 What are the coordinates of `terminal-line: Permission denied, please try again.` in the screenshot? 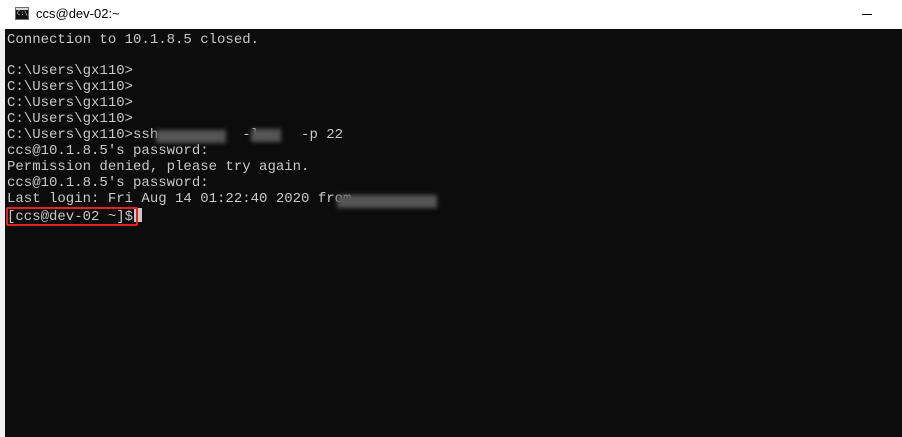 It's located at (158, 167).